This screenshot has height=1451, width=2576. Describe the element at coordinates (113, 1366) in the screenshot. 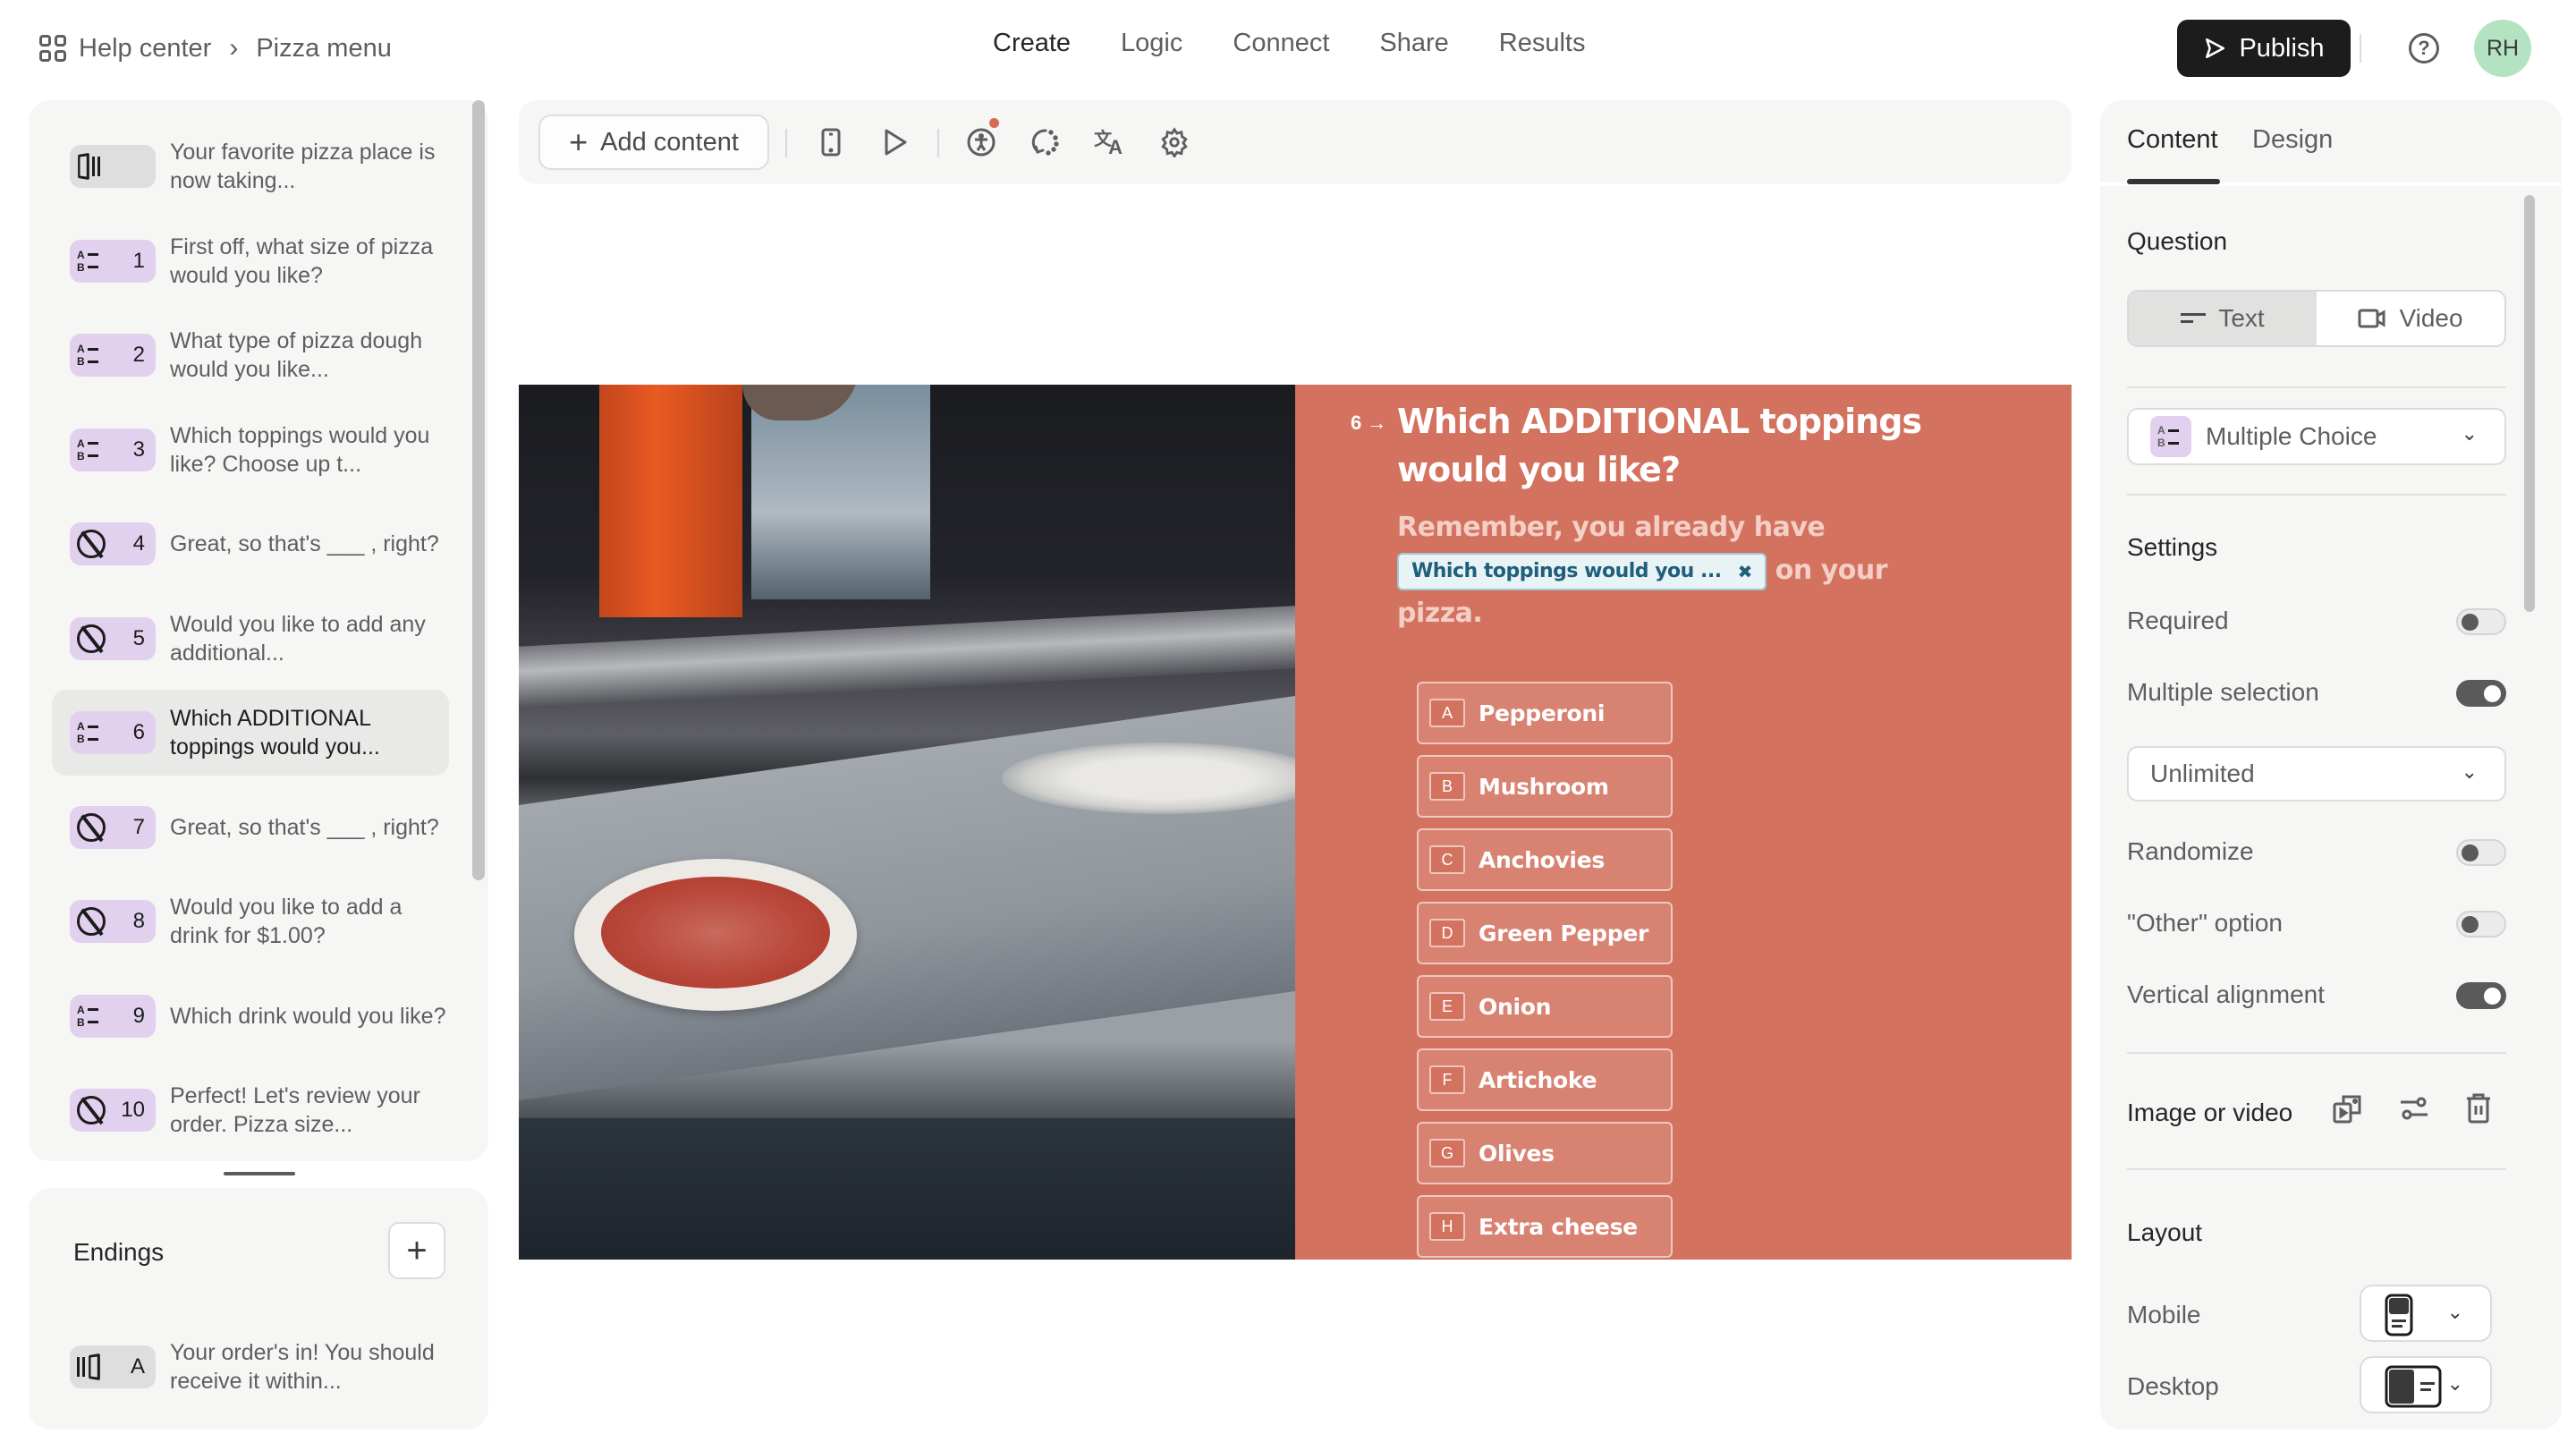

I see `ending-badge: A` at that location.